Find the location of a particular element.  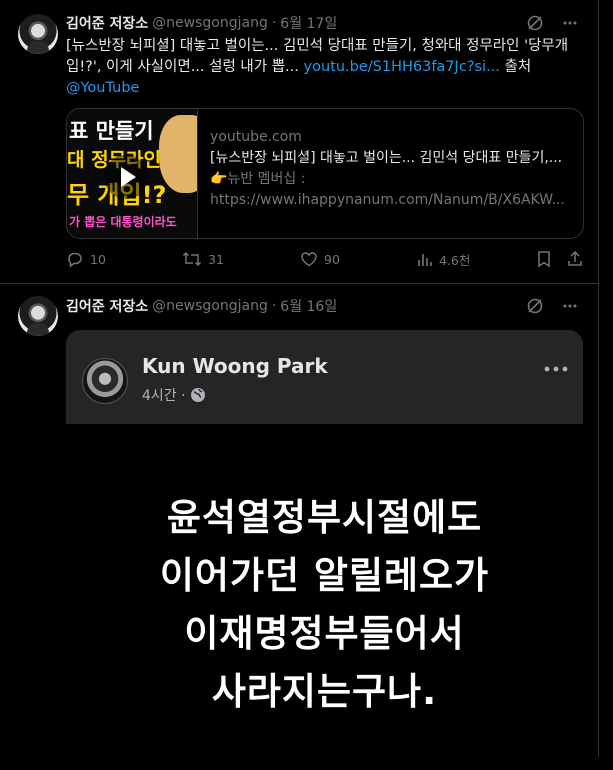

share-icon is located at coordinates (575, 258).